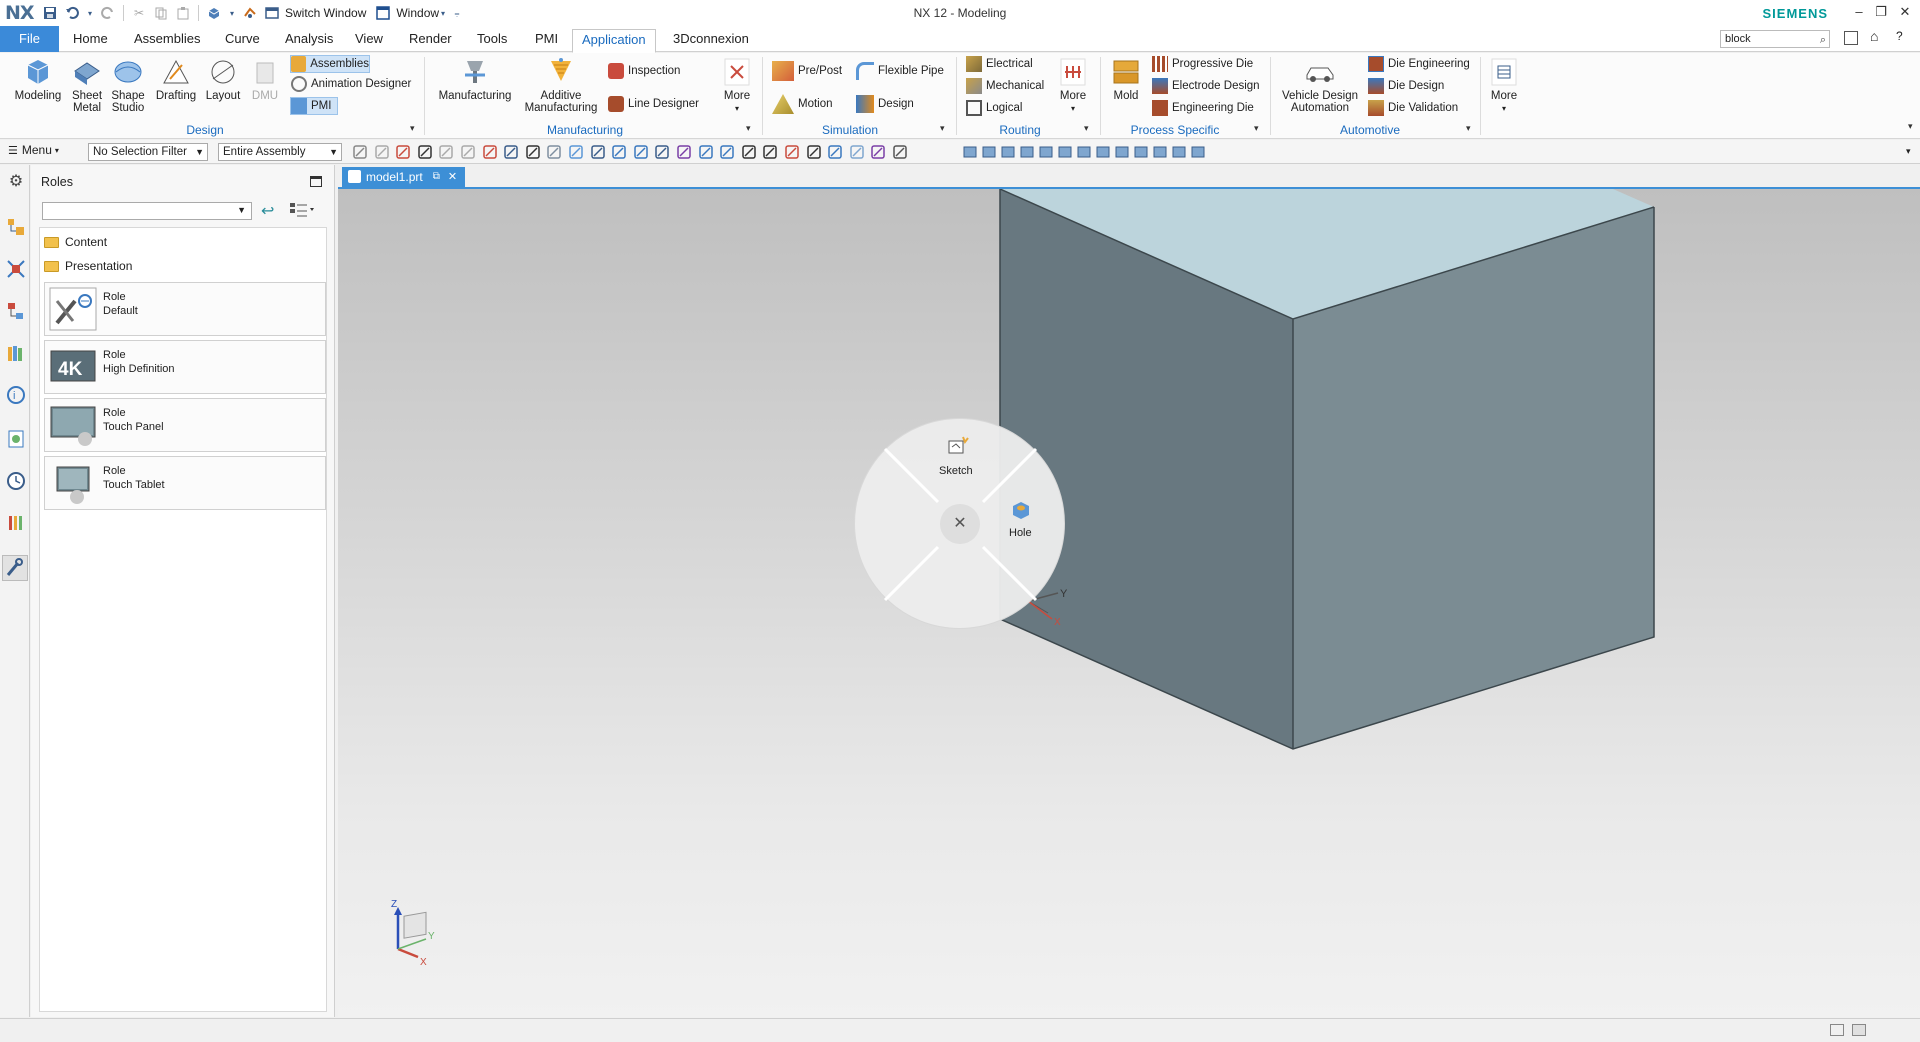  Describe the element at coordinates (1881, 12) in the screenshot. I see `restore-button: ❐` at that location.